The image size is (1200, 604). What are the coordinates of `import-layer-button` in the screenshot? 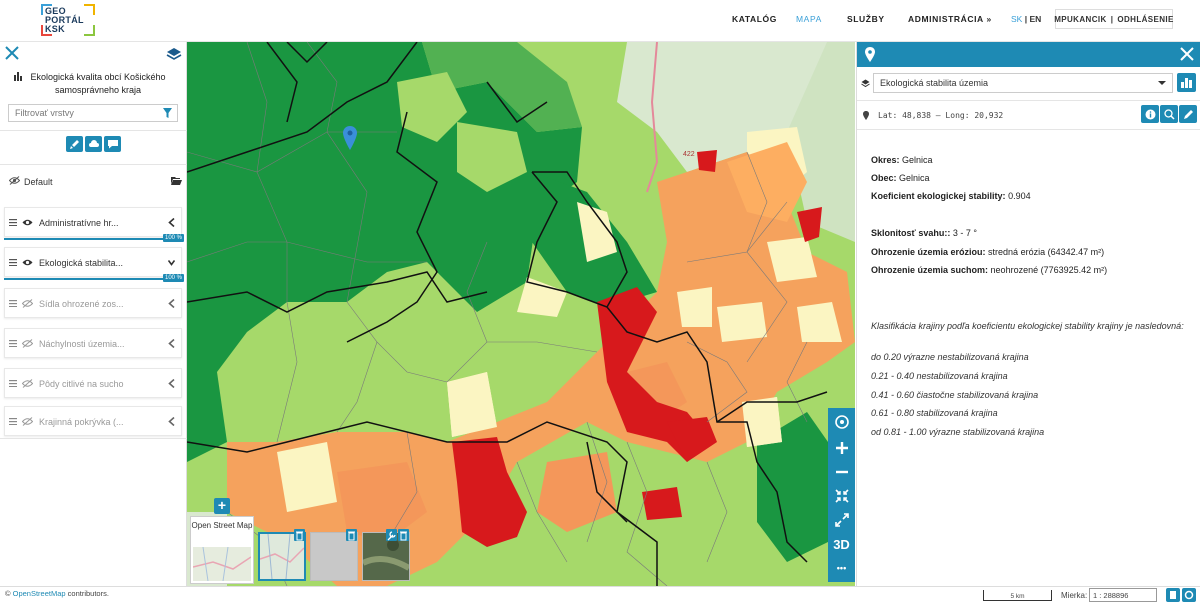 It's located at (93, 144).